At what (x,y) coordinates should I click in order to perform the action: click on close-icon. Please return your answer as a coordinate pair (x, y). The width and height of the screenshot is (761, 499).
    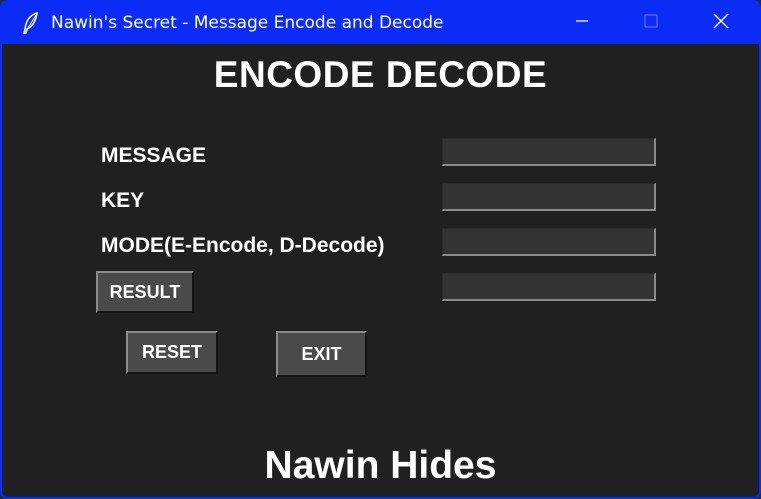
    Looking at the image, I should click on (721, 23).